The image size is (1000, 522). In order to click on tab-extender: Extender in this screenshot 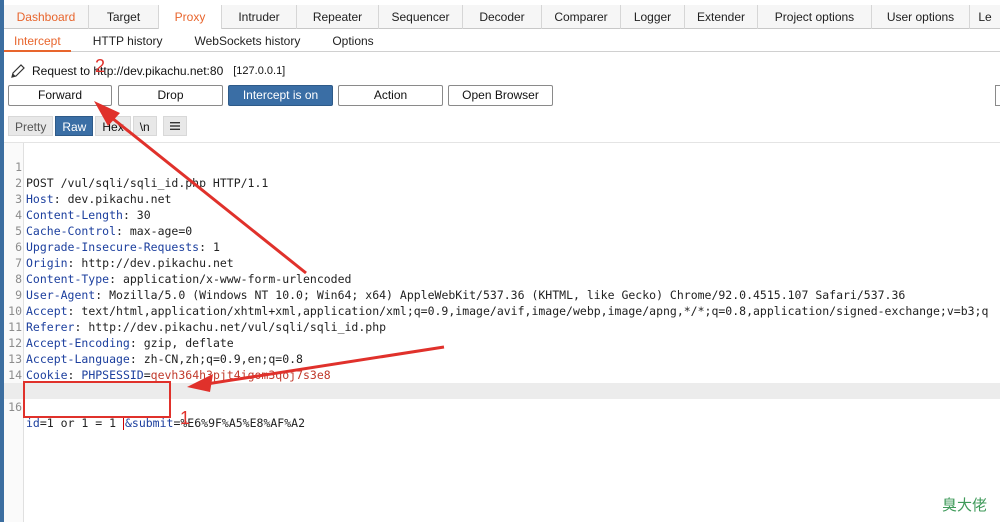, I will do `click(721, 17)`.